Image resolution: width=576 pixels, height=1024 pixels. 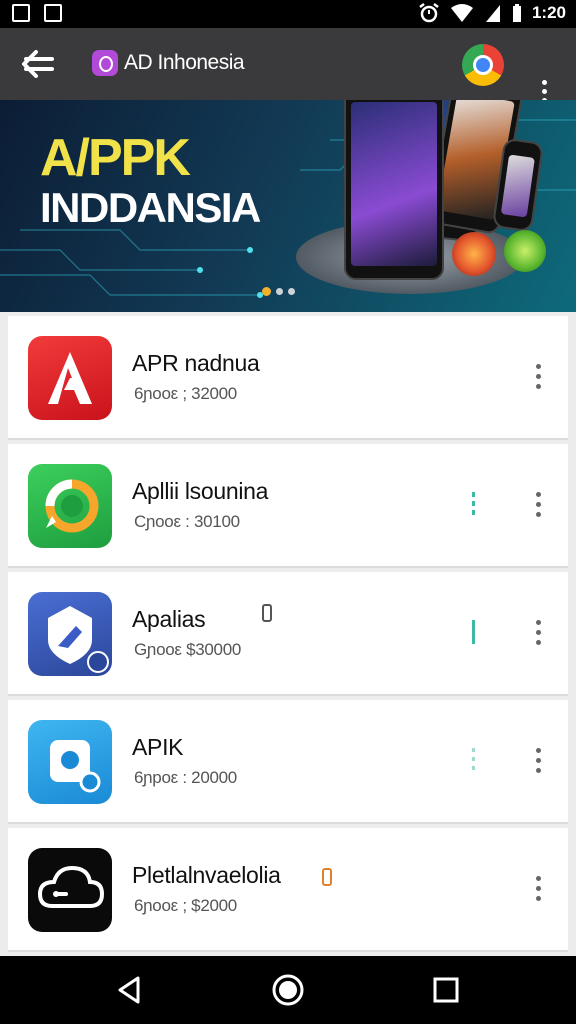 I want to click on nav-back-button, so click(x=130, y=990).